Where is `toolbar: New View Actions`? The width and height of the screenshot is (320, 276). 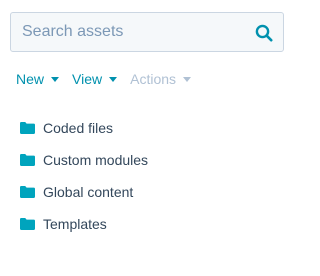 toolbar: New View Actions is located at coordinates (110, 79).